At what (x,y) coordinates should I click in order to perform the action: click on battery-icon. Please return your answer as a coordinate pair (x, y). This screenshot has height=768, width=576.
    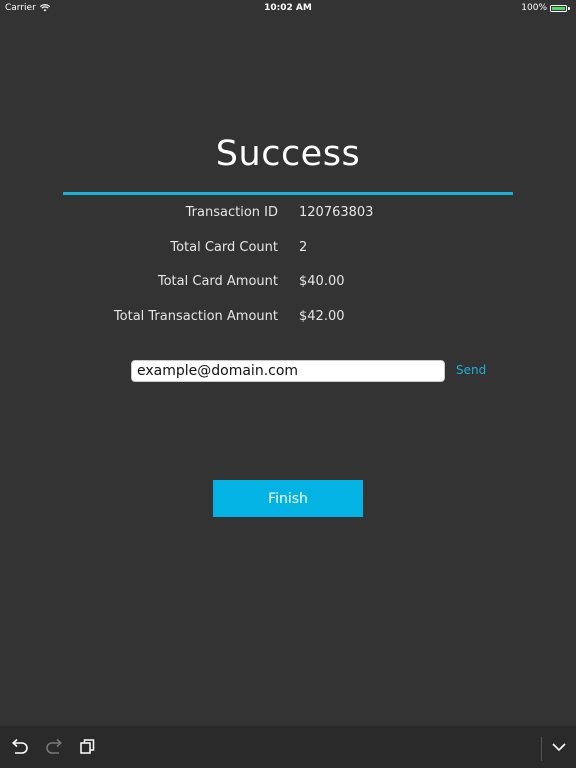
    Looking at the image, I should click on (558, 8).